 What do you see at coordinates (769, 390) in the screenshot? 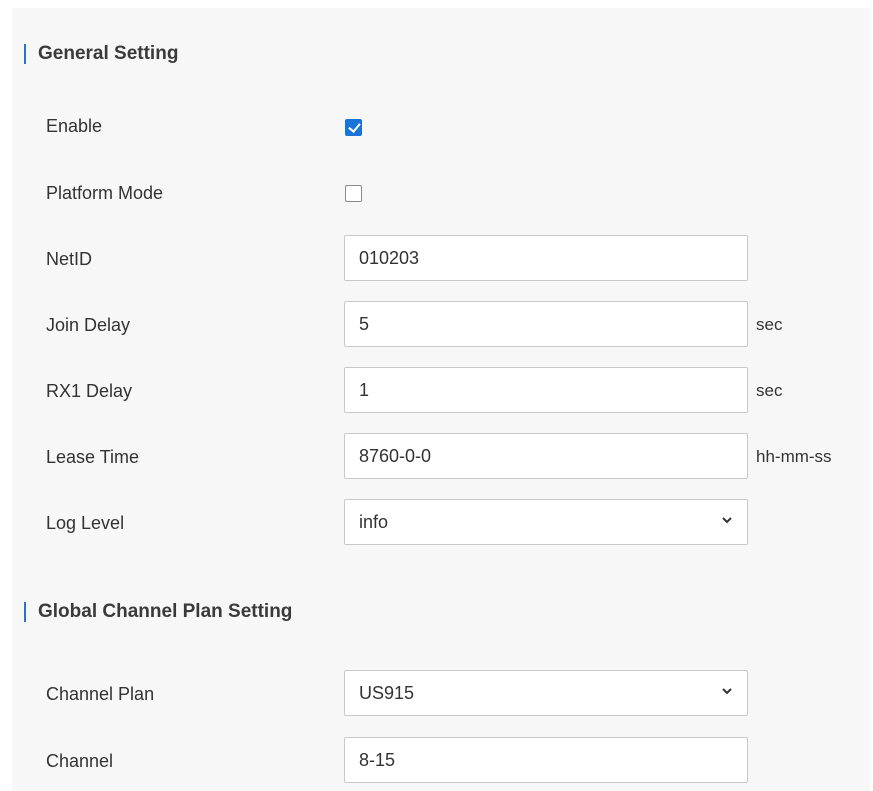
I see `rx1-delay-unit: sec` at bounding box center [769, 390].